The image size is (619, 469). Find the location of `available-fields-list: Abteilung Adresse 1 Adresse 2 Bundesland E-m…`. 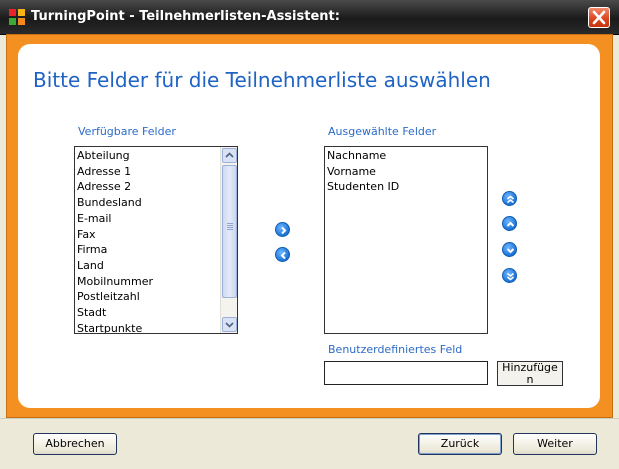

available-fields-list: Abteilung Adresse 1 Adresse 2 Bundesland E-m… is located at coordinates (156, 240).